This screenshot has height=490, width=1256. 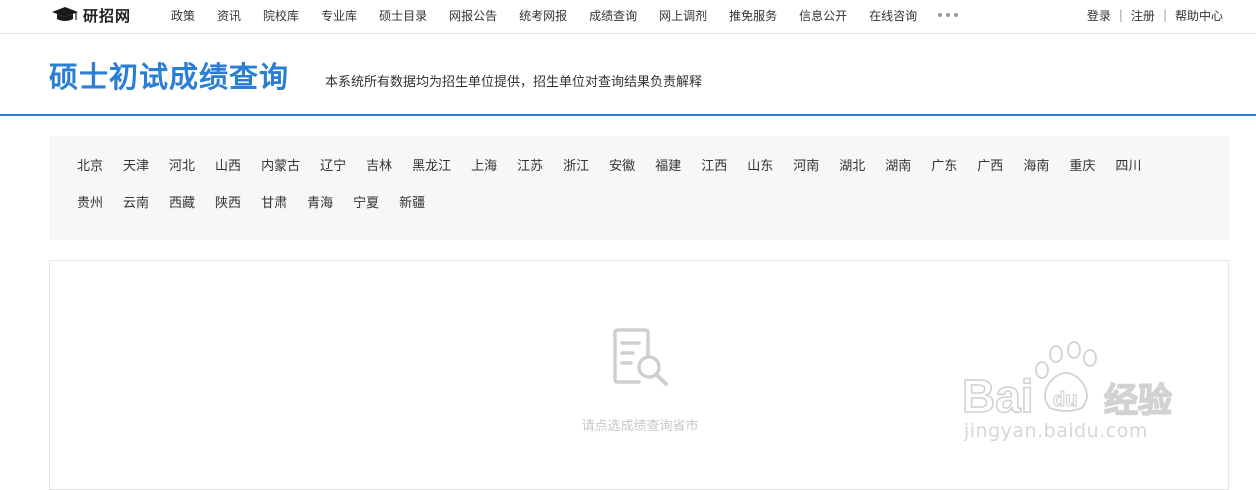 What do you see at coordinates (431, 167) in the screenshot?
I see `province-link: 黑龙江` at bounding box center [431, 167].